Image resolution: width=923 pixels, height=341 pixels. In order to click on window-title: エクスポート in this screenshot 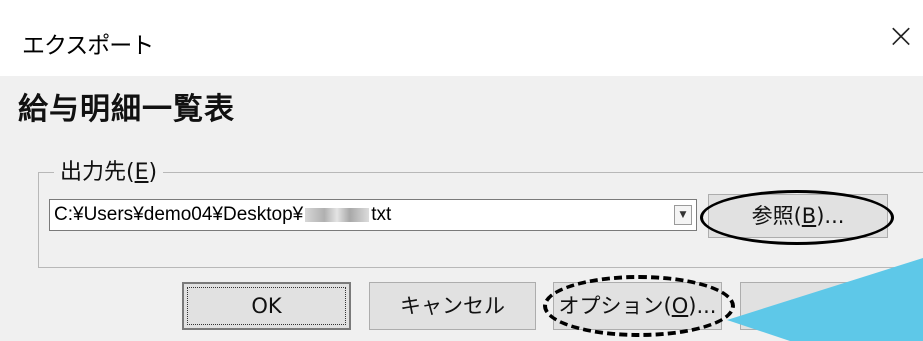, I will do `click(88, 46)`.